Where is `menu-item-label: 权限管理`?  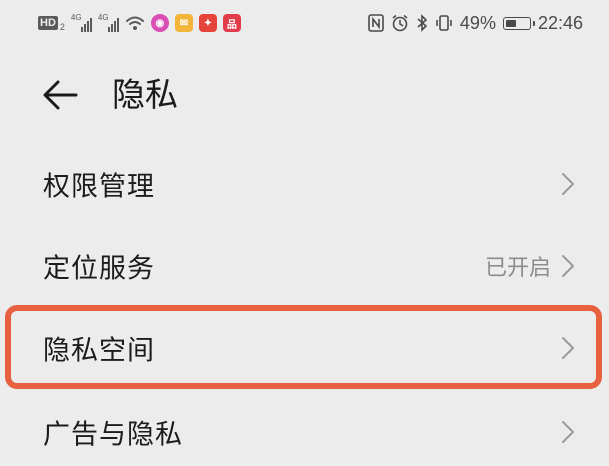 menu-item-label: 权限管理 is located at coordinates (99, 187).